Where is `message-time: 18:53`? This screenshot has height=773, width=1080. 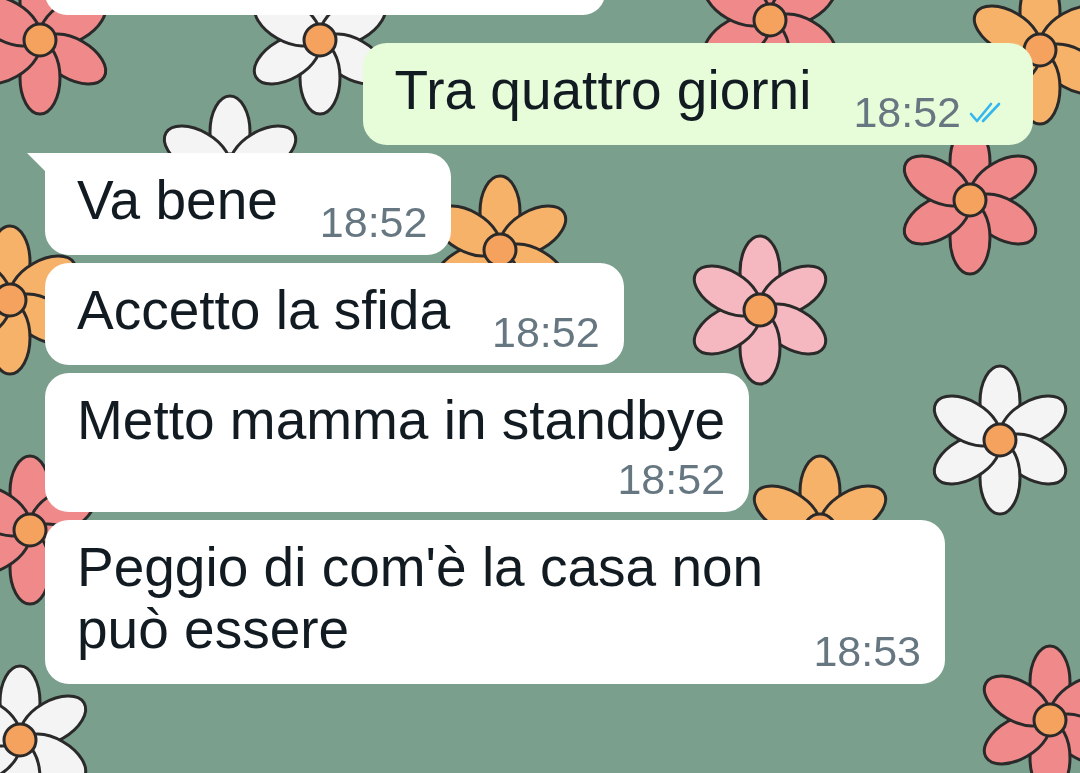 message-time: 18:53 is located at coordinates (867, 651).